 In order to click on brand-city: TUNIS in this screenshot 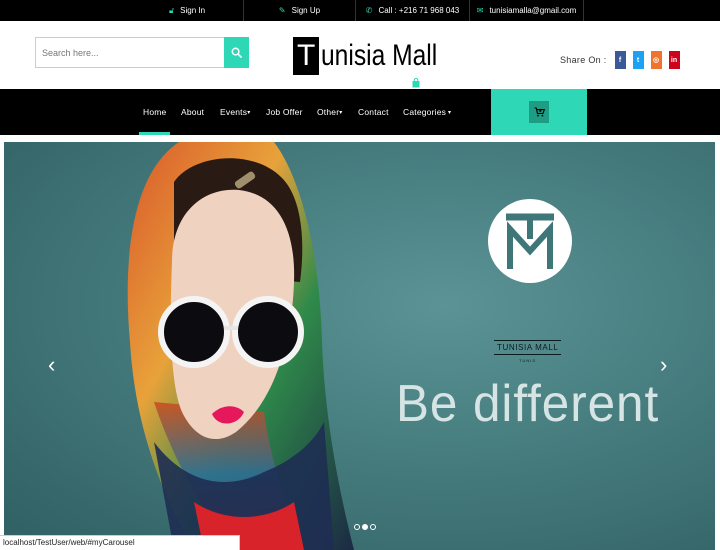, I will do `click(527, 360)`.